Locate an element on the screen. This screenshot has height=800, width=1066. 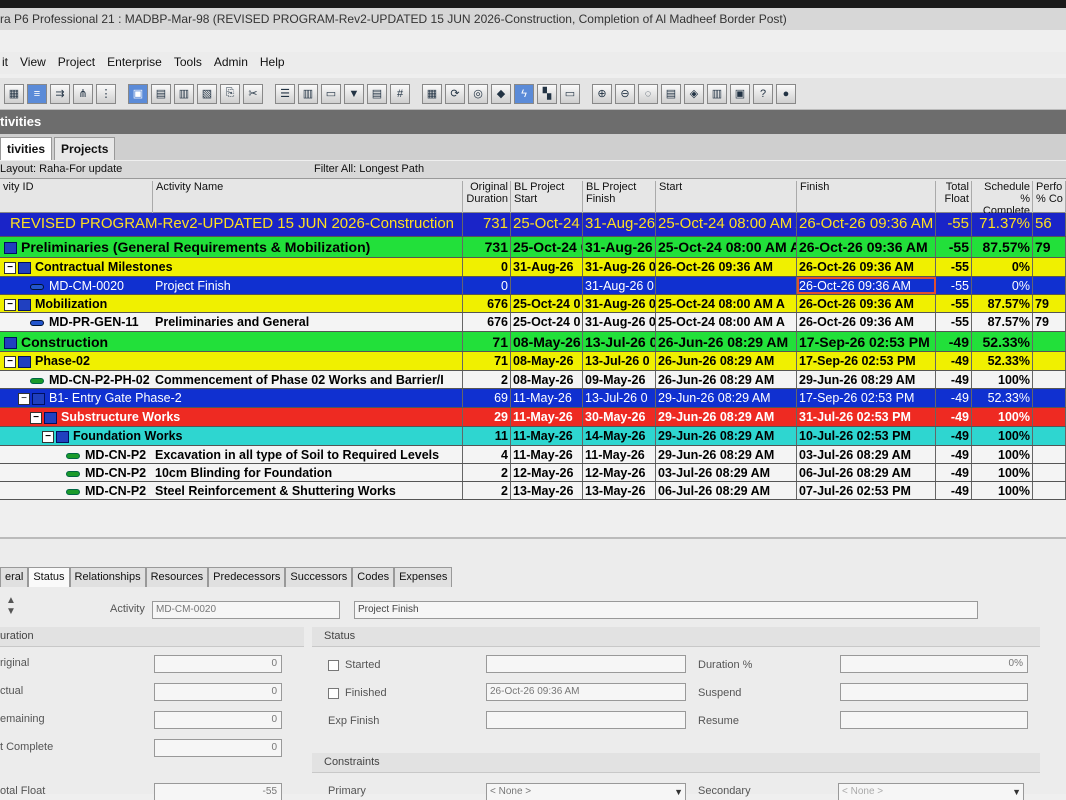
activity-id-field: MD-CM-0020 is located at coordinates (246, 610).